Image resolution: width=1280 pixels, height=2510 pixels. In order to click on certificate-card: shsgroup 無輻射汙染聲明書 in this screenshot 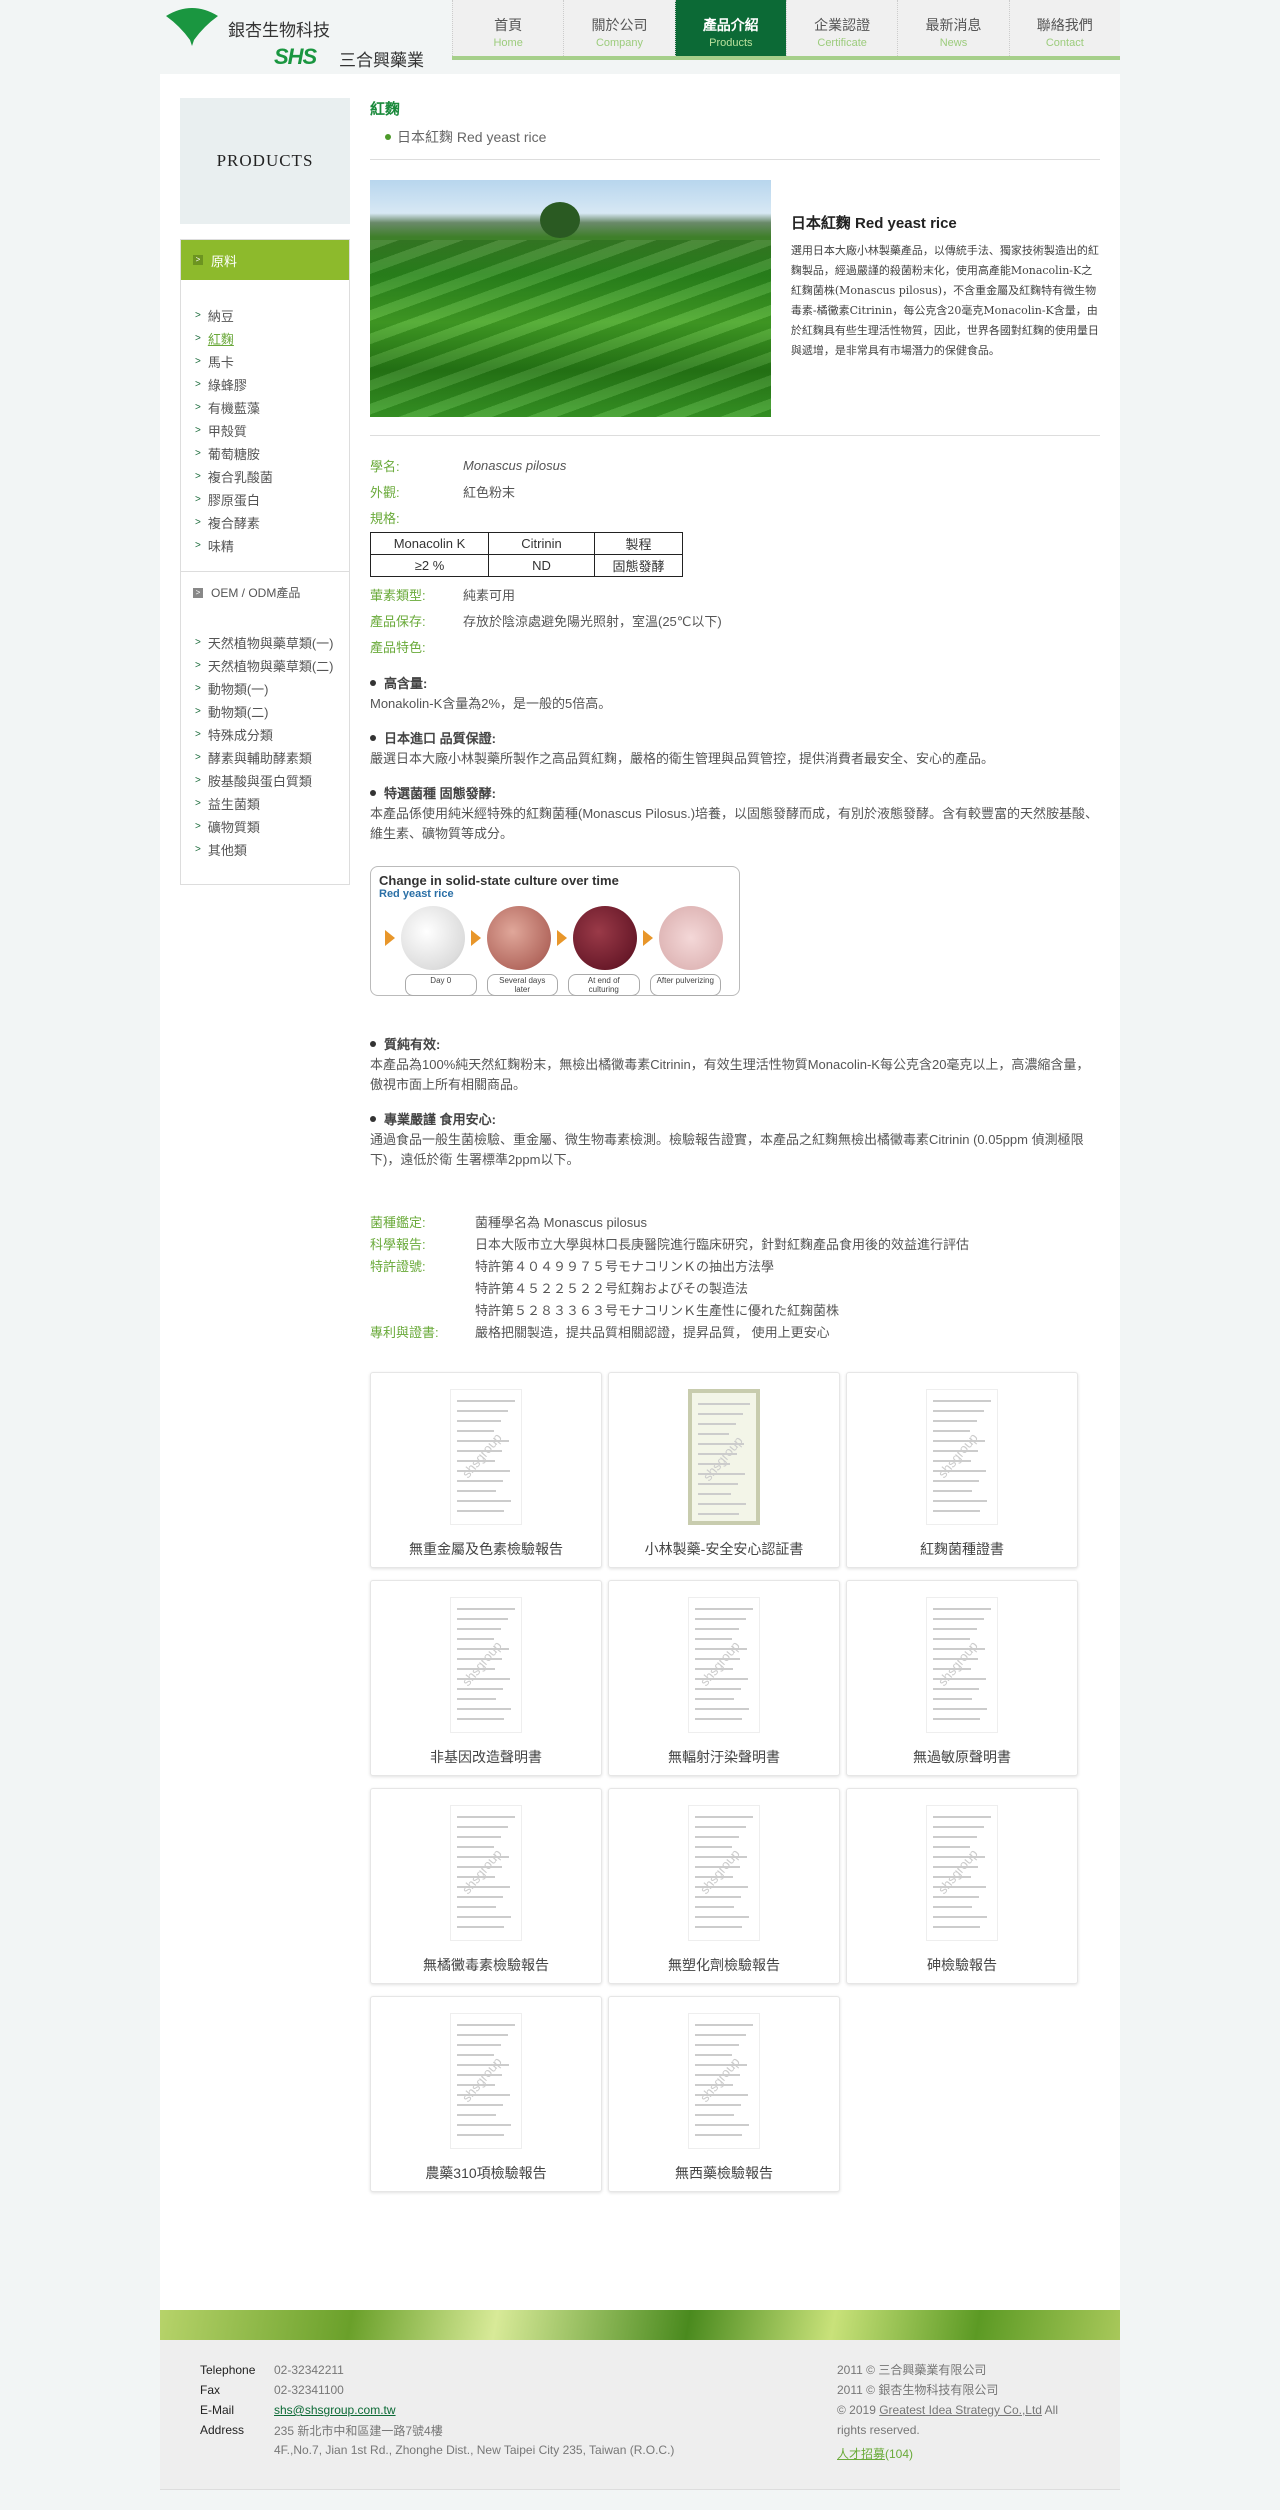, I will do `click(724, 1678)`.